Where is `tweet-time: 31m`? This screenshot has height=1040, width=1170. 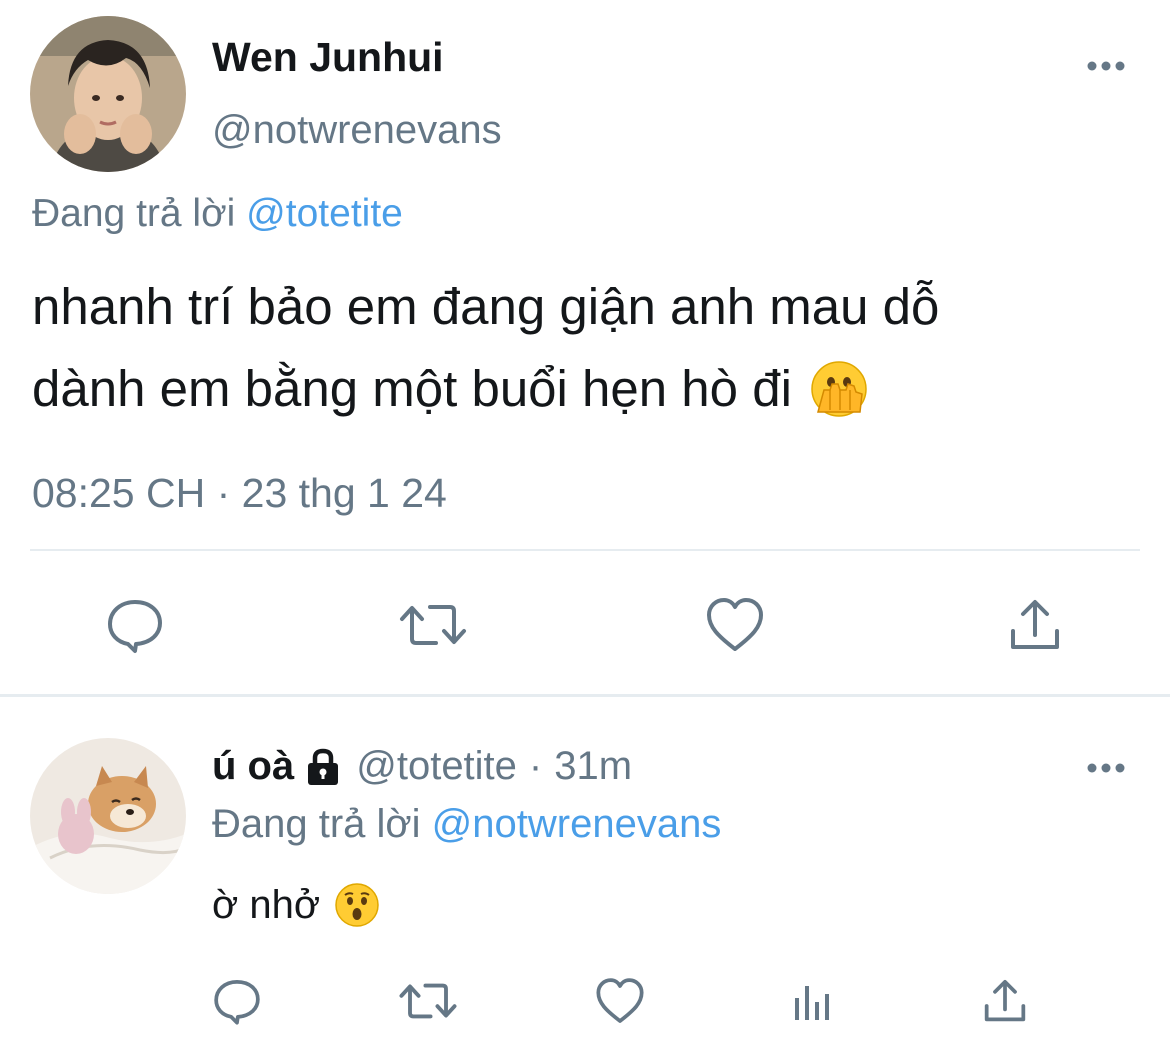
tweet-time: 31m is located at coordinates (593, 766).